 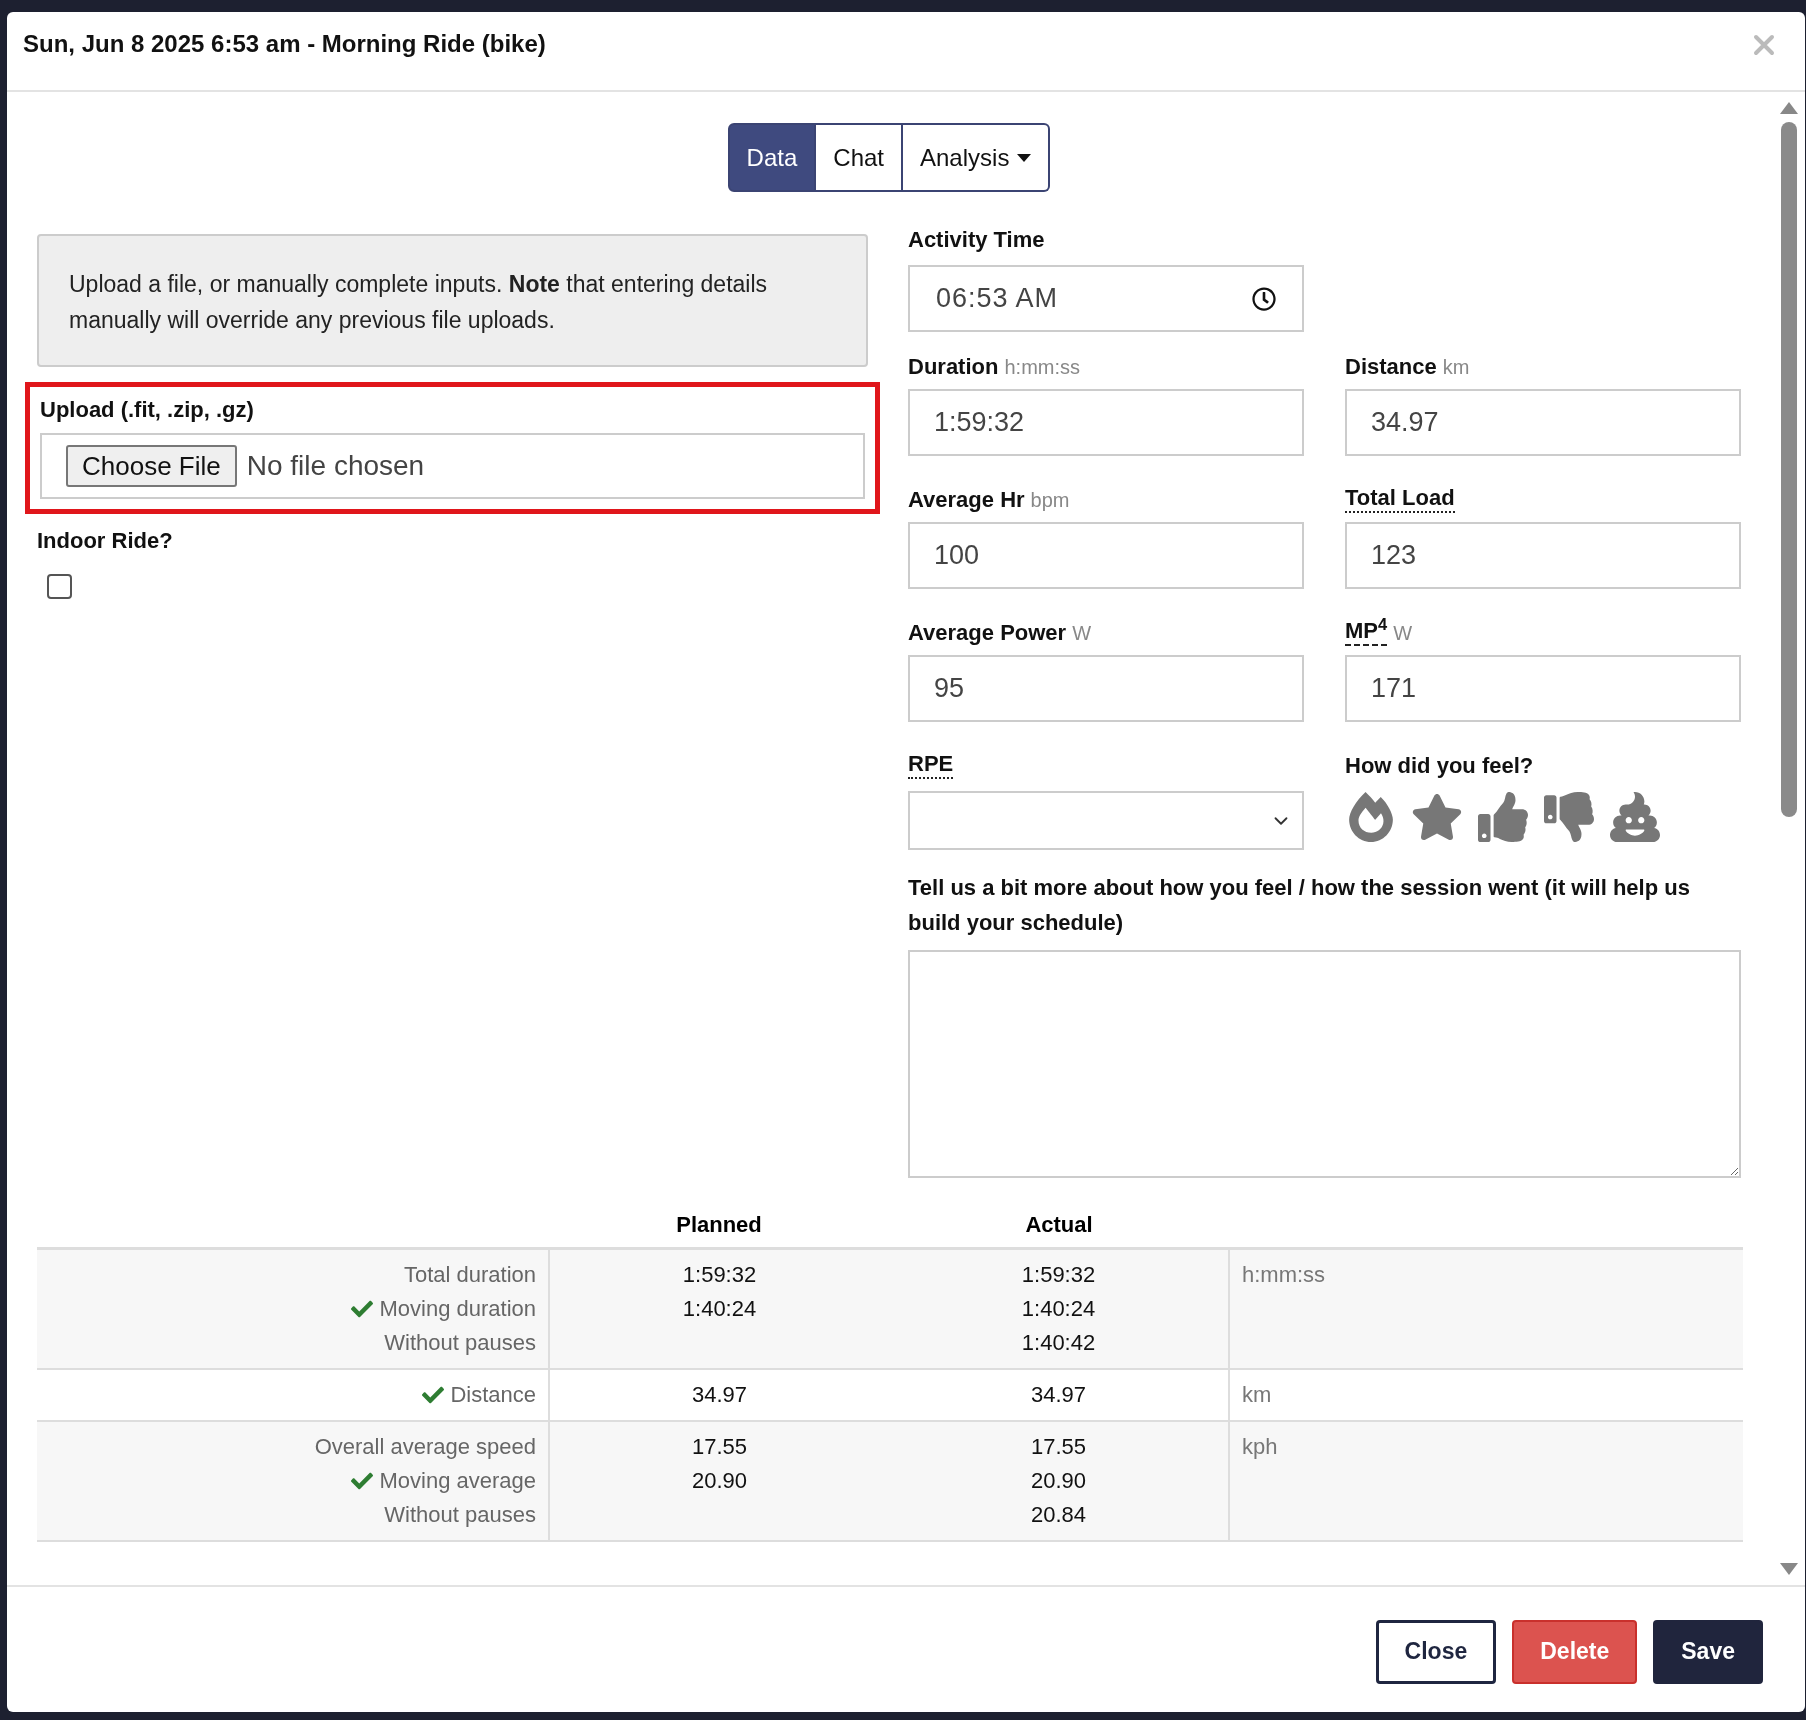 I want to click on scroll-up-icon, so click(x=1789, y=108).